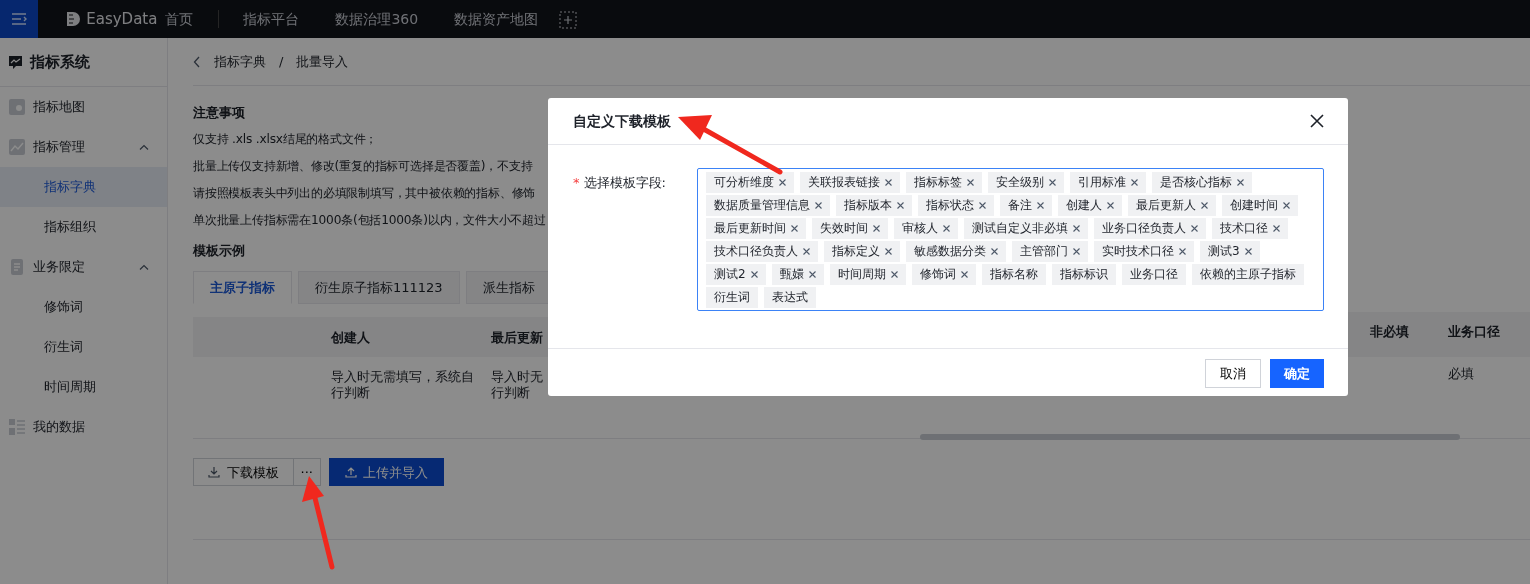 Image resolution: width=1530 pixels, height=584 pixels. I want to click on tag: 实时技术口径, so click(1144, 251).